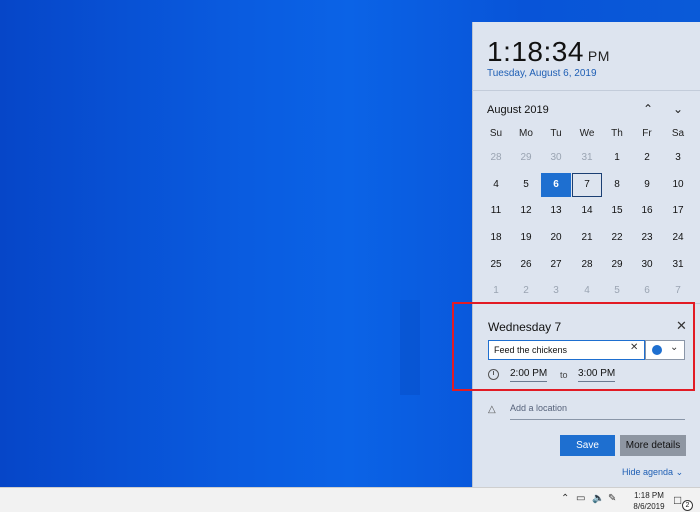  I want to click on event-title-input: Feed the chickens, so click(566, 350).